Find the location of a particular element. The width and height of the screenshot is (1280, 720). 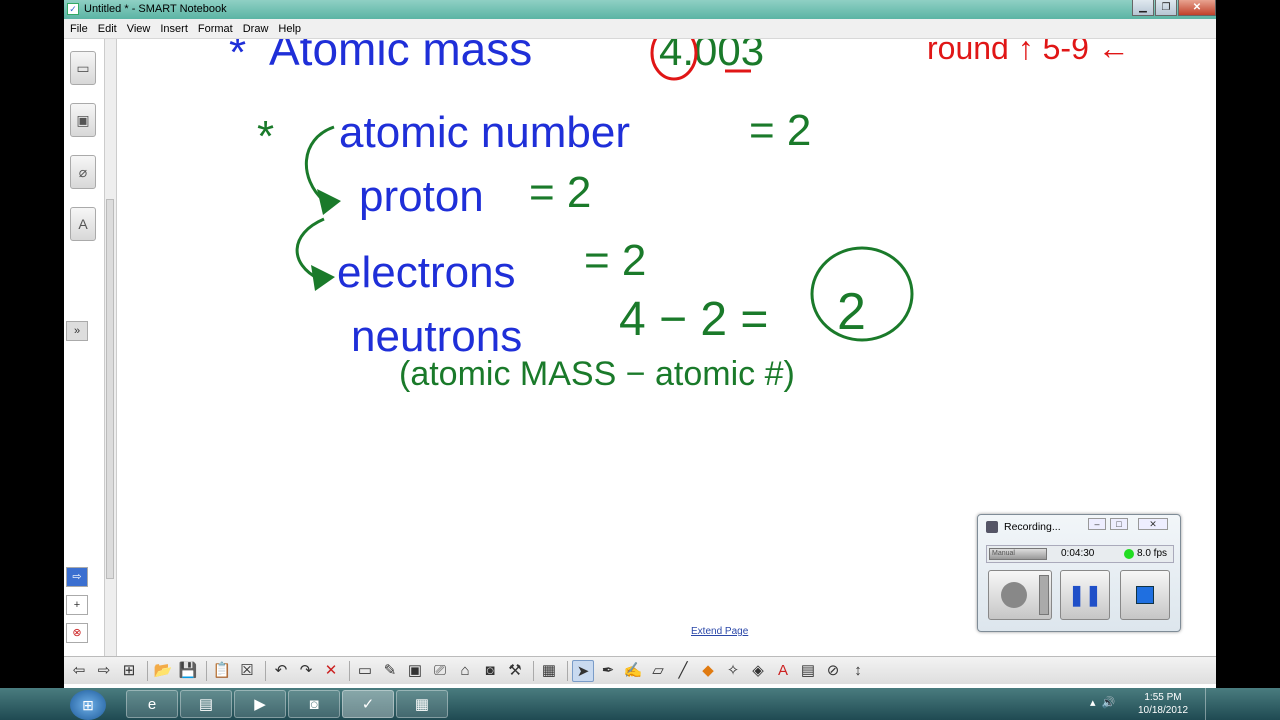

back-icon: ⇦ is located at coordinates (79, 671).